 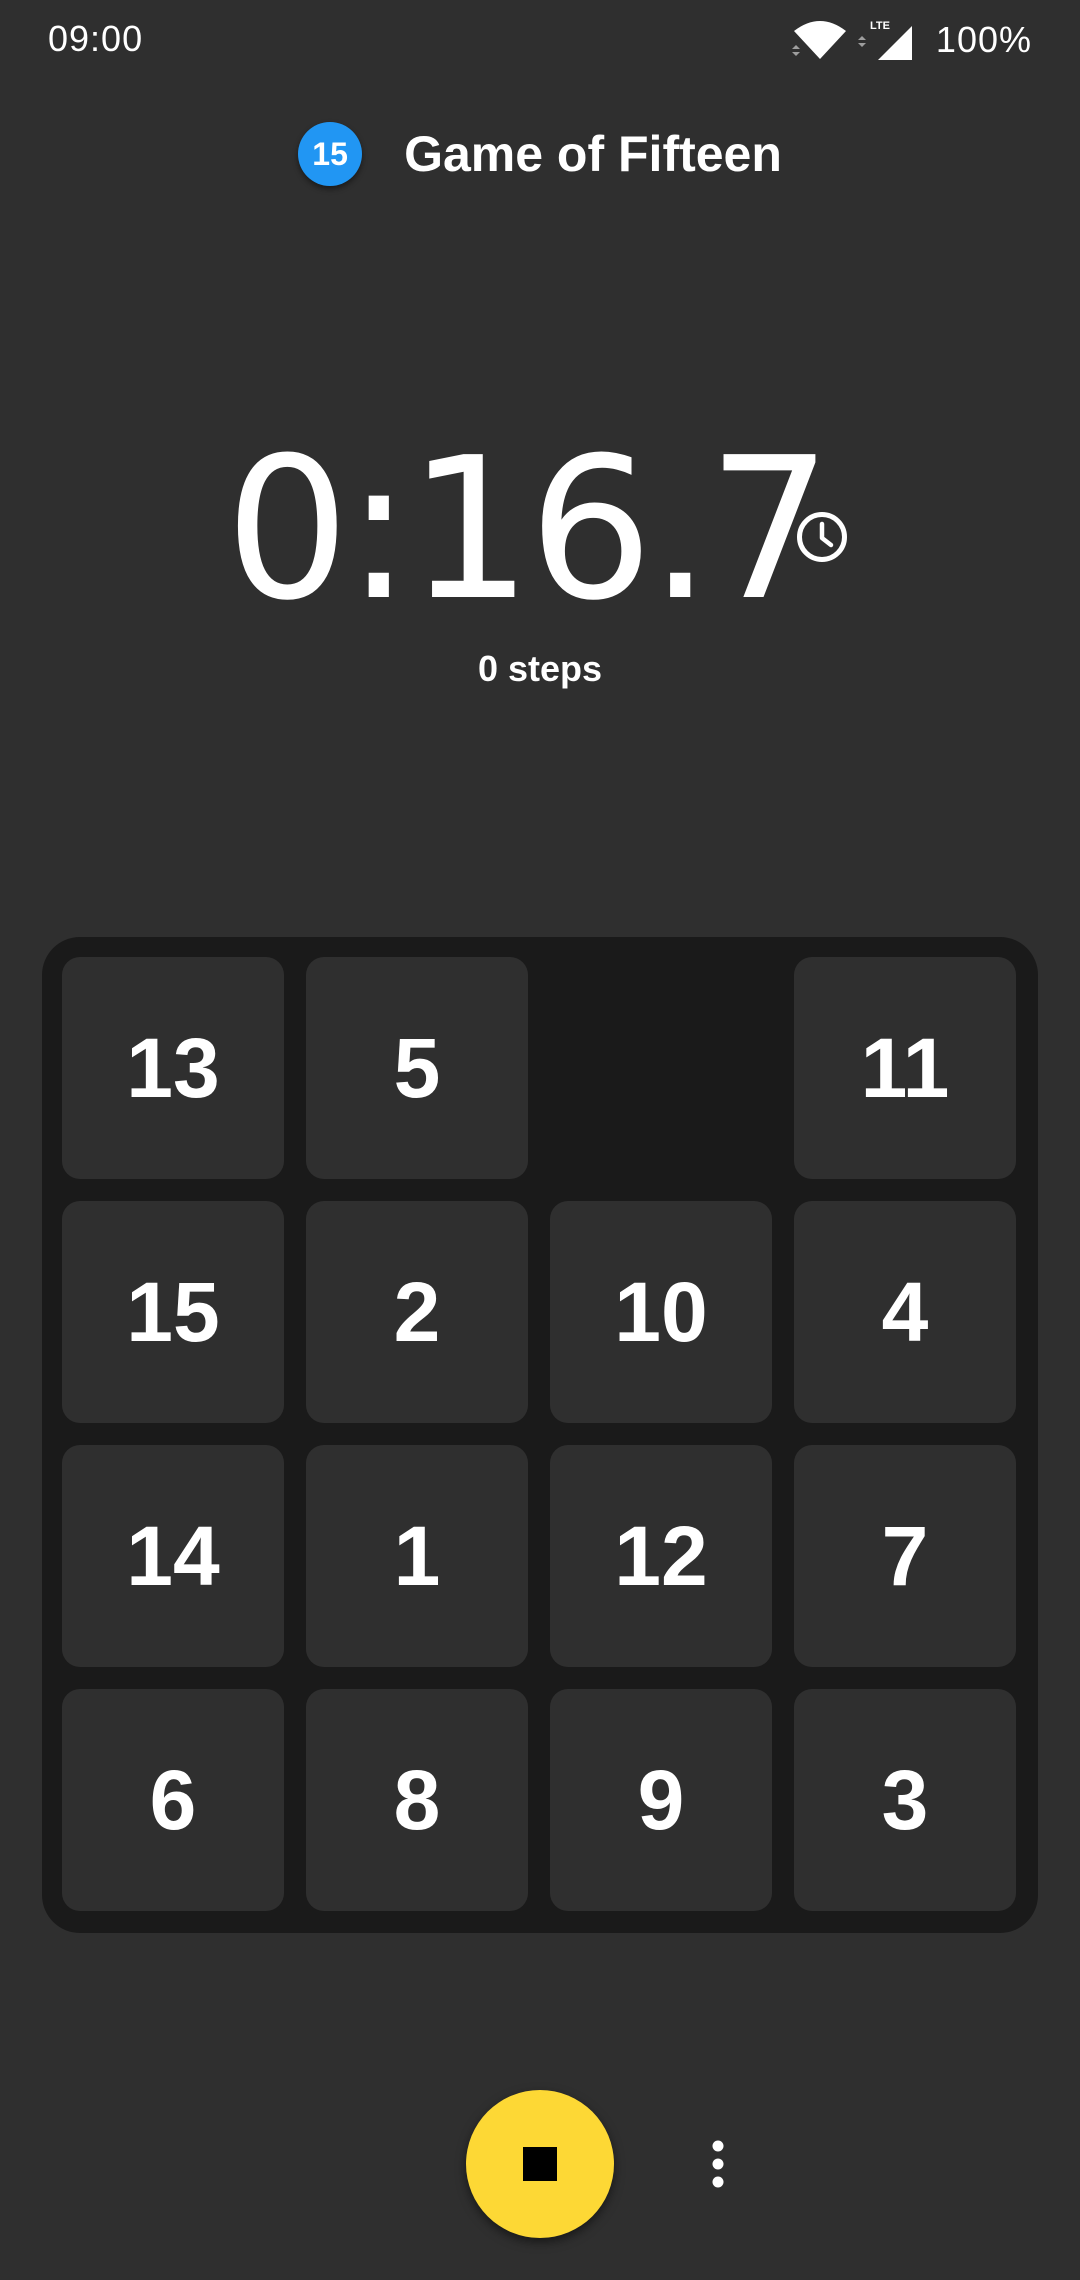 What do you see at coordinates (880, 26) in the screenshot?
I see `network-type-label: LTE` at bounding box center [880, 26].